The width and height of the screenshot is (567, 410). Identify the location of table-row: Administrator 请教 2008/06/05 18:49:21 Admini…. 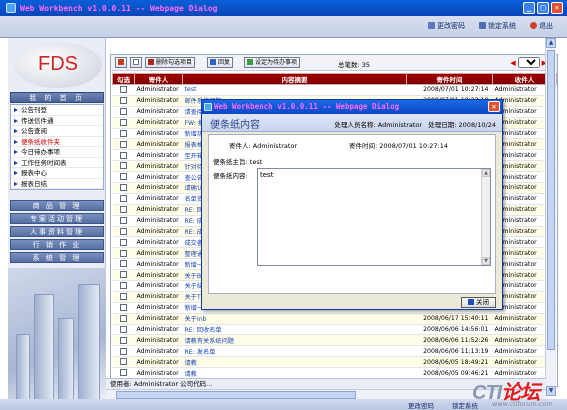
(334, 362).